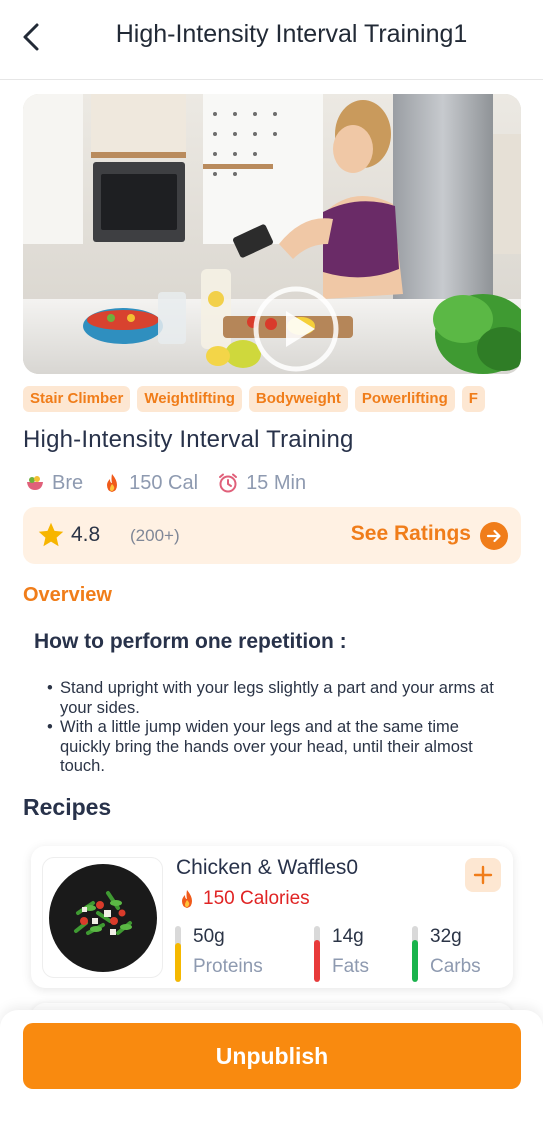  I want to click on workout-meta: Bre 150 Cal 15 Min, so click(176, 483).